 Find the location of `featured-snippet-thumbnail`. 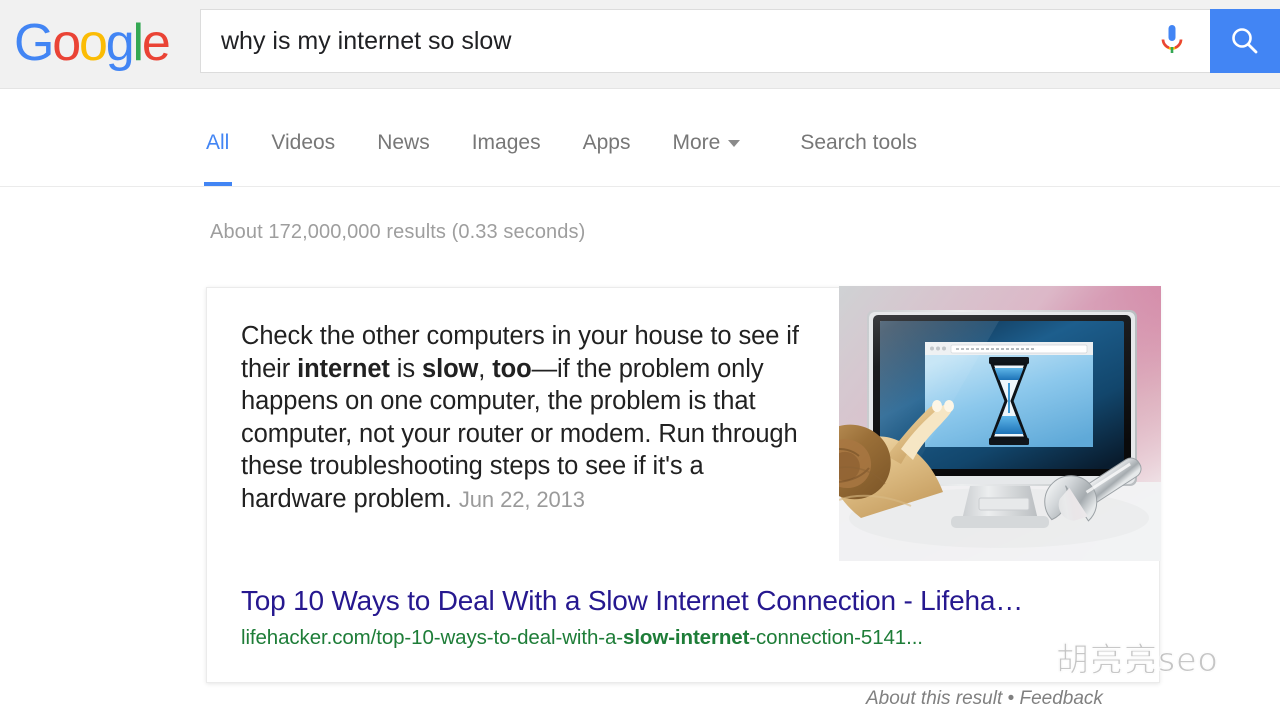

featured-snippet-thumbnail is located at coordinates (1000, 423).